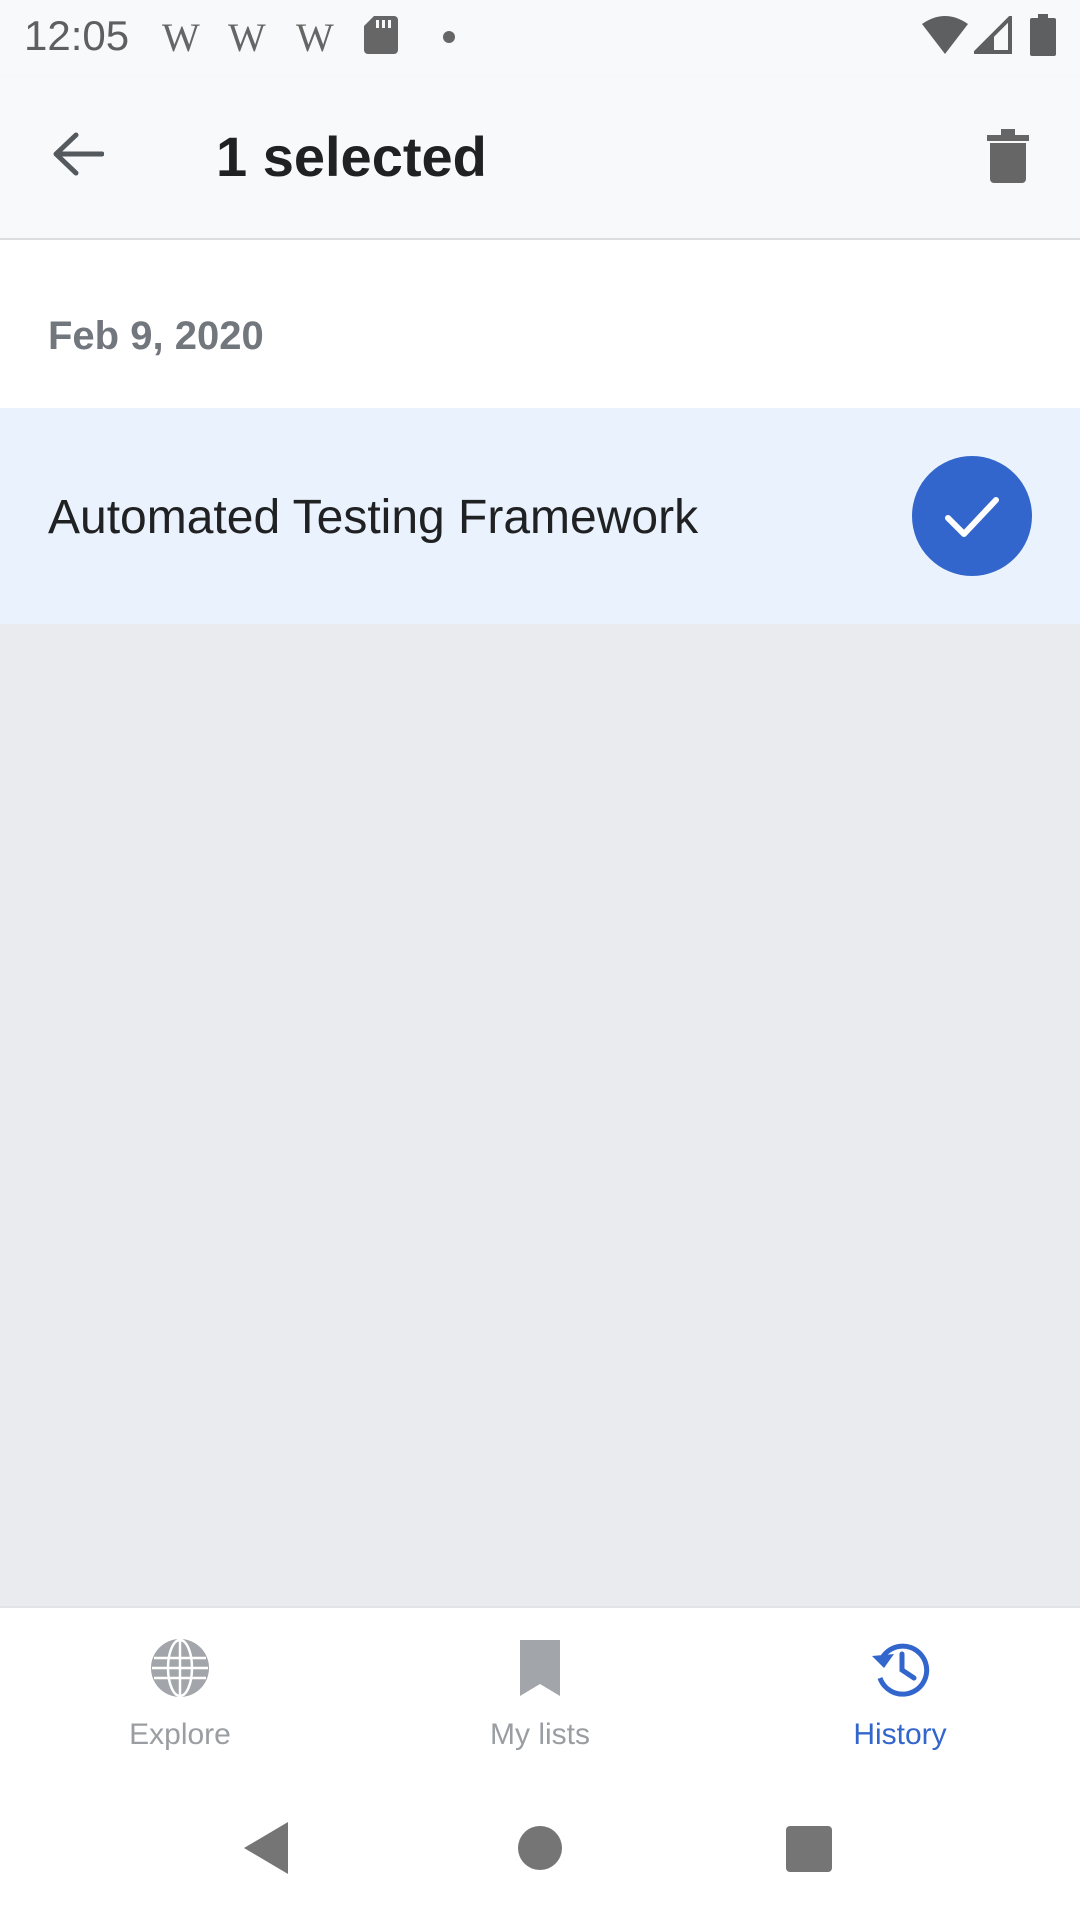 The image size is (1080, 1920). What do you see at coordinates (77, 35) in the screenshot?
I see `status-time: 12:05` at bounding box center [77, 35].